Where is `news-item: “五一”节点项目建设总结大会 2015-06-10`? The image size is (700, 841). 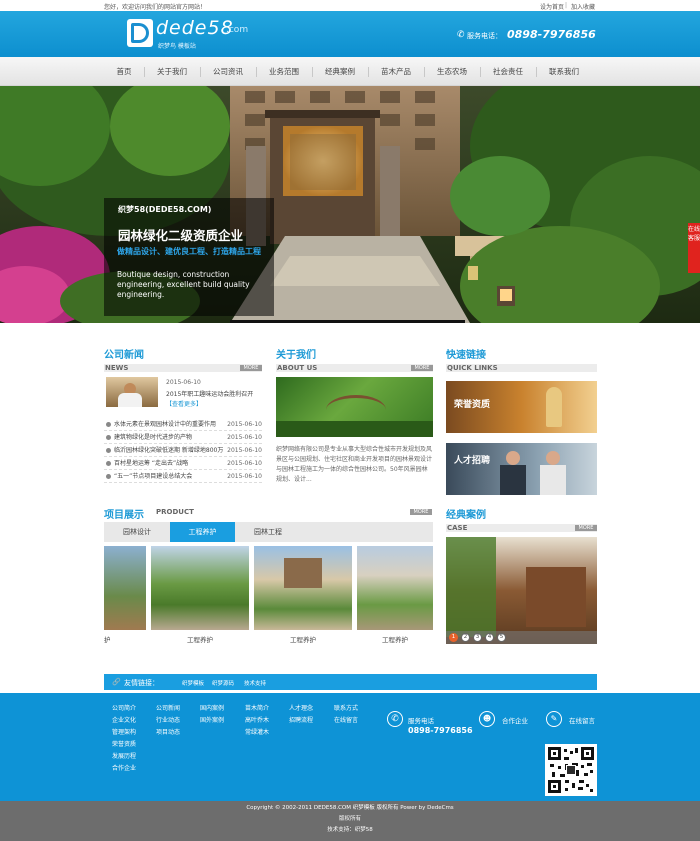
news-item: “五一”节点项目建设总结大会 2015-06-10 is located at coordinates (183, 476).